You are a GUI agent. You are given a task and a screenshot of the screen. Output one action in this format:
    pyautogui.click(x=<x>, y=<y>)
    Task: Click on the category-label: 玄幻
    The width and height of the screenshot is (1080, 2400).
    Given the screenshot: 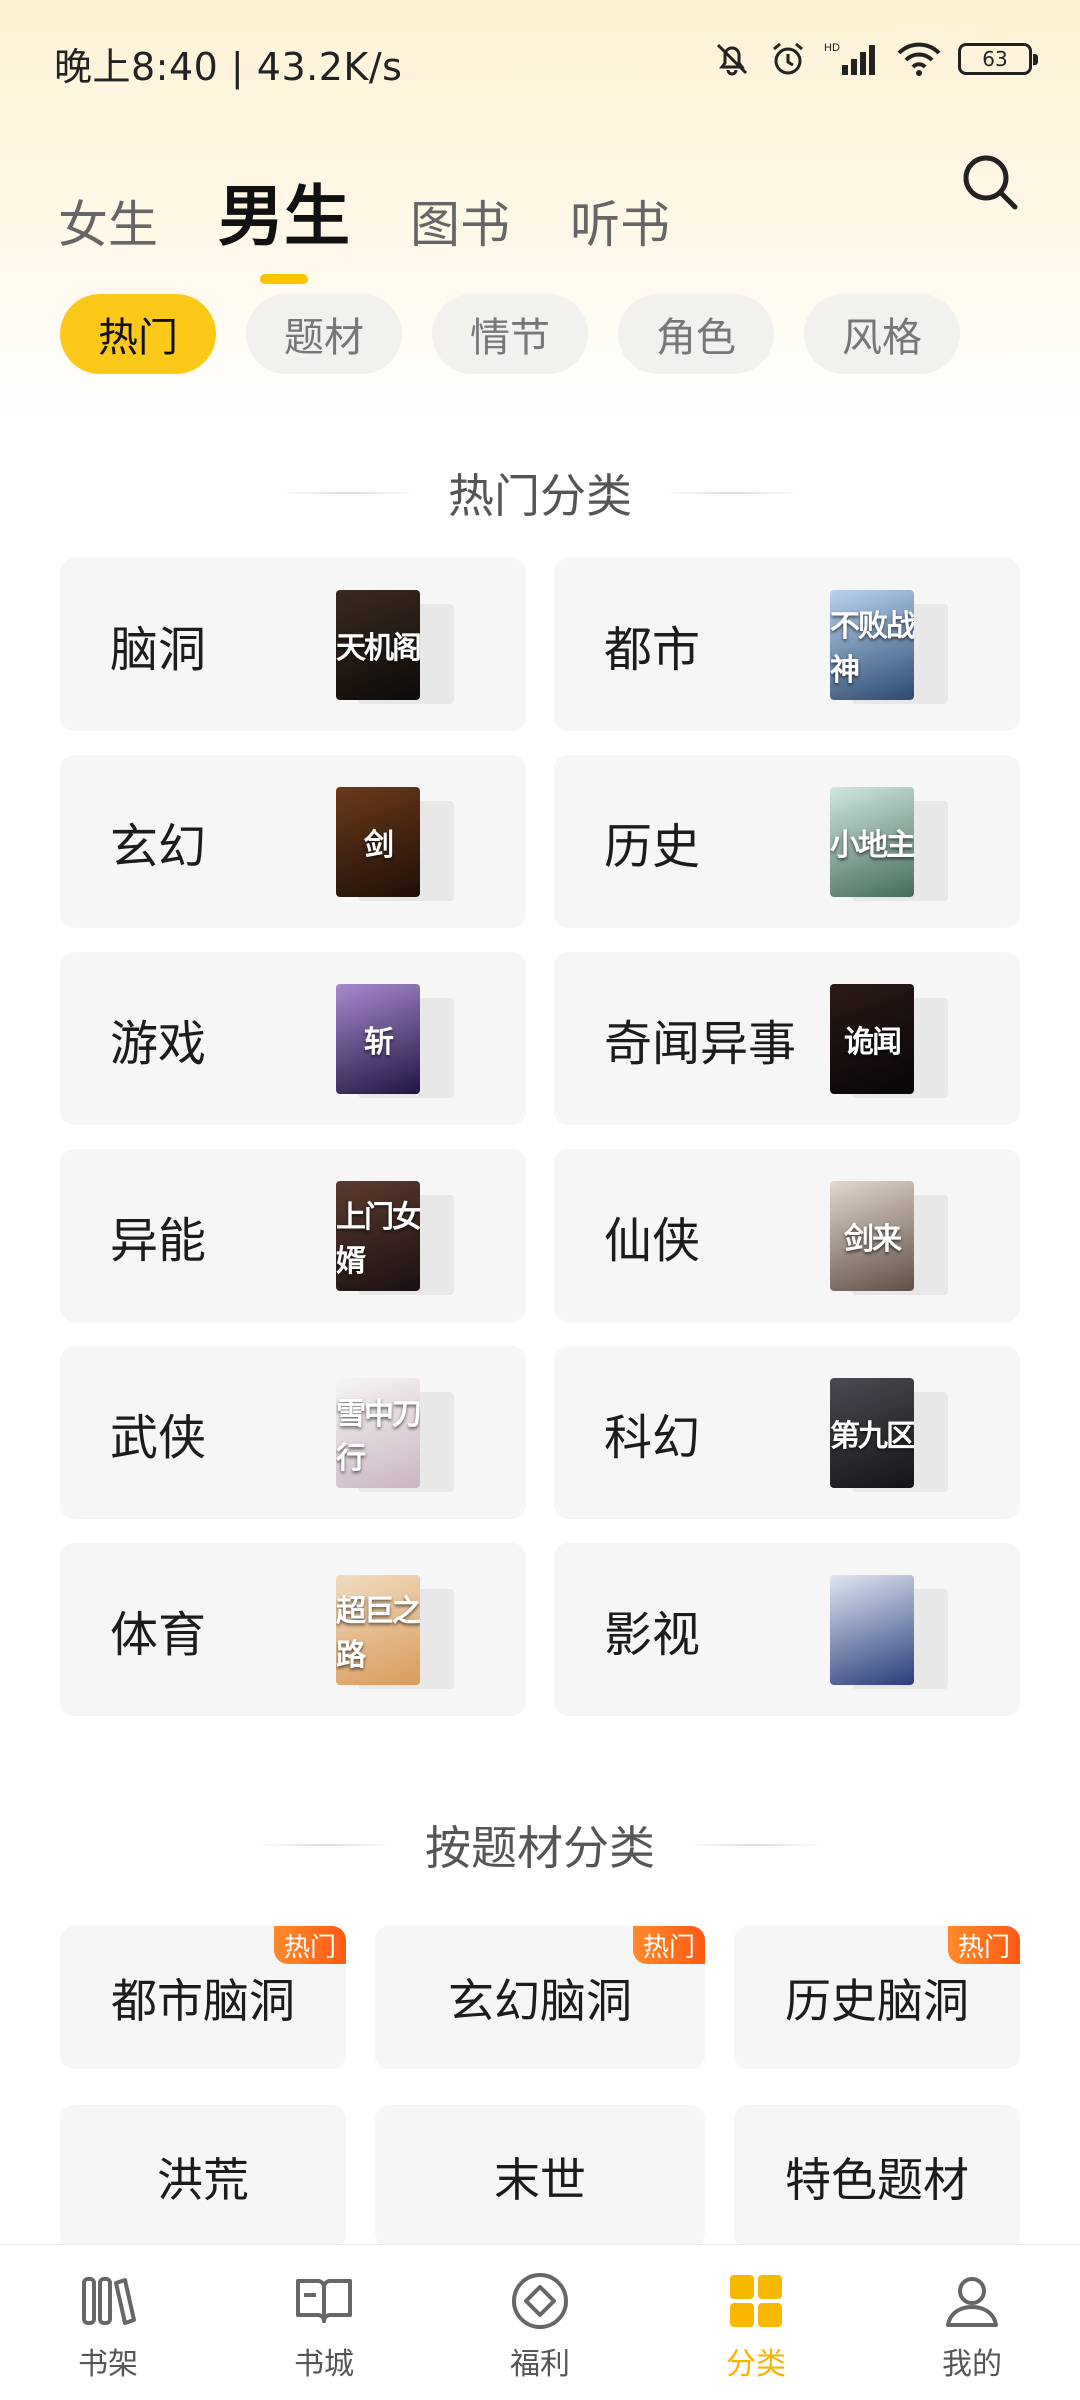 What is the action you would take?
    pyautogui.click(x=158, y=846)
    